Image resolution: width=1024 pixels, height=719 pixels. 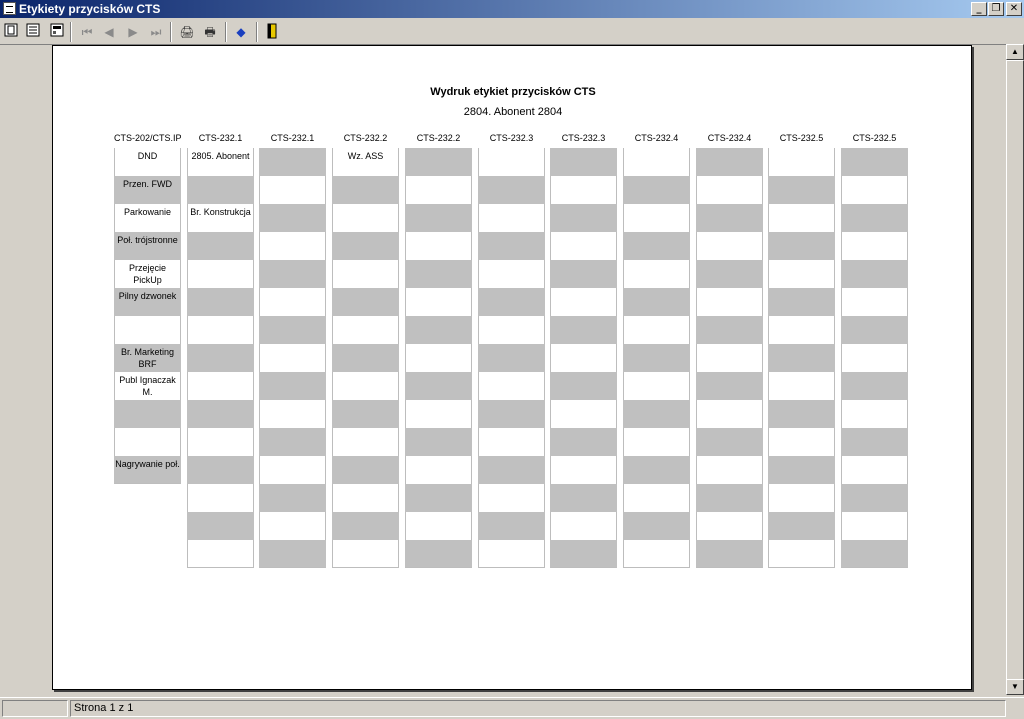 What do you see at coordinates (187, 32) in the screenshot?
I see `print-setup-icon: 🖨` at bounding box center [187, 32].